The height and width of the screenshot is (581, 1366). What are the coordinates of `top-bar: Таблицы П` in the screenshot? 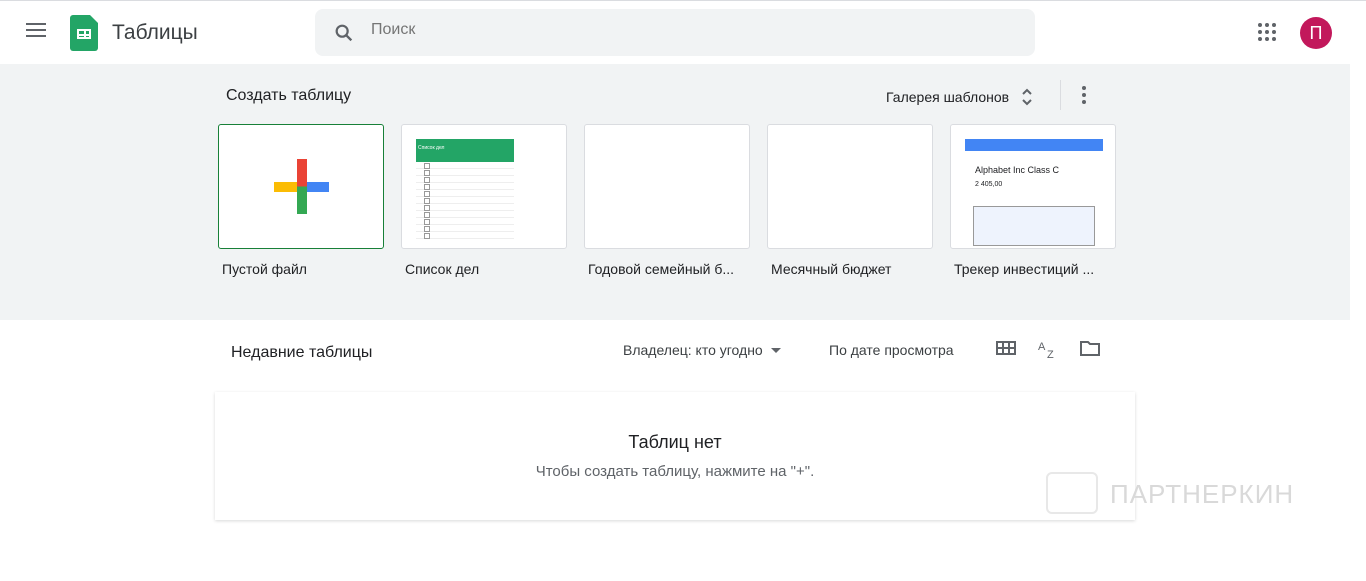 It's located at (683, 32).